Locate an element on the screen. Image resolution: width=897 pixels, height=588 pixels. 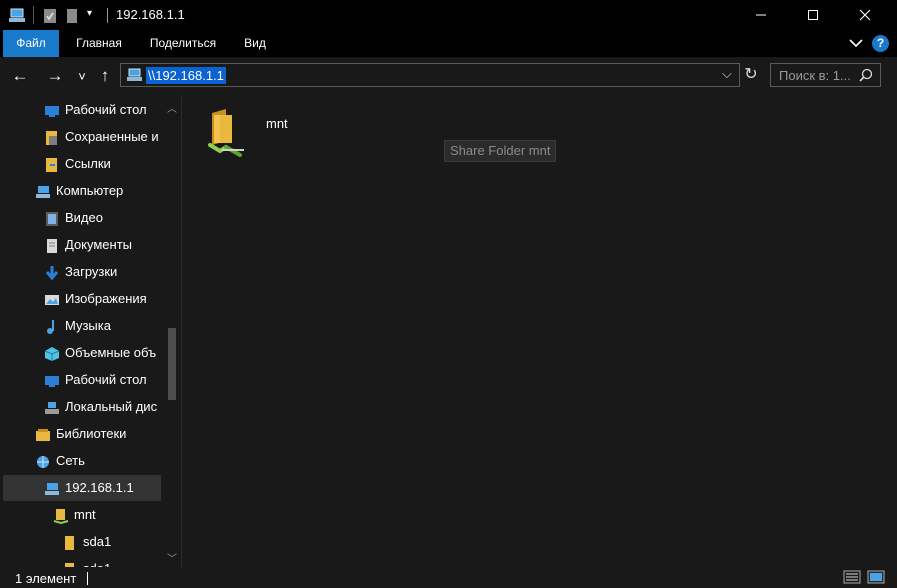
forward-button: → is located at coordinates (55, 76).